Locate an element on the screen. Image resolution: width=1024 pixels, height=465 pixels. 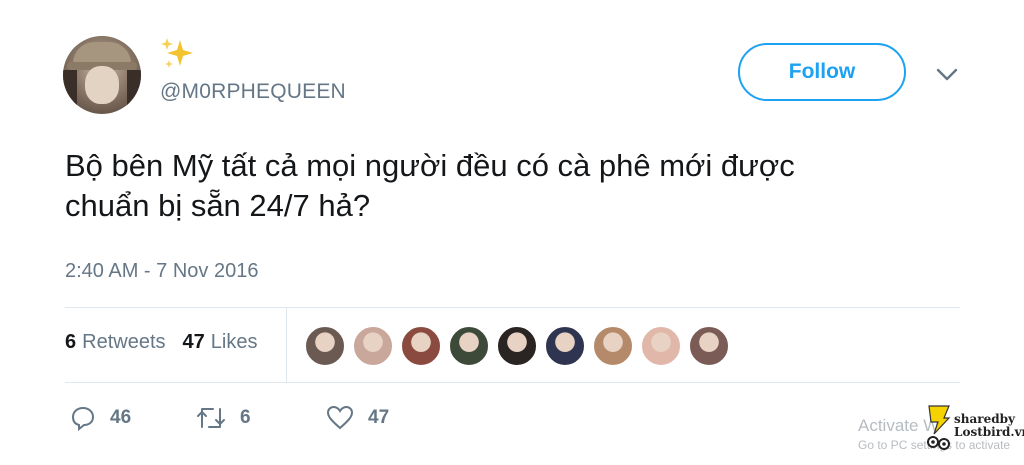
stats-divider is located at coordinates (286, 344).